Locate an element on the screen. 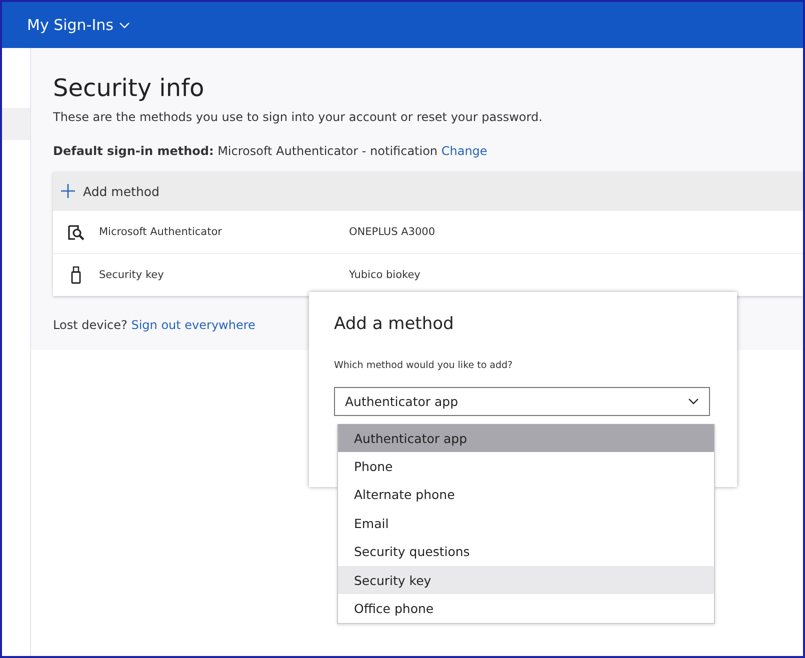 This screenshot has width=805, height=658. magnifier-badge-icon is located at coordinates (76, 232).